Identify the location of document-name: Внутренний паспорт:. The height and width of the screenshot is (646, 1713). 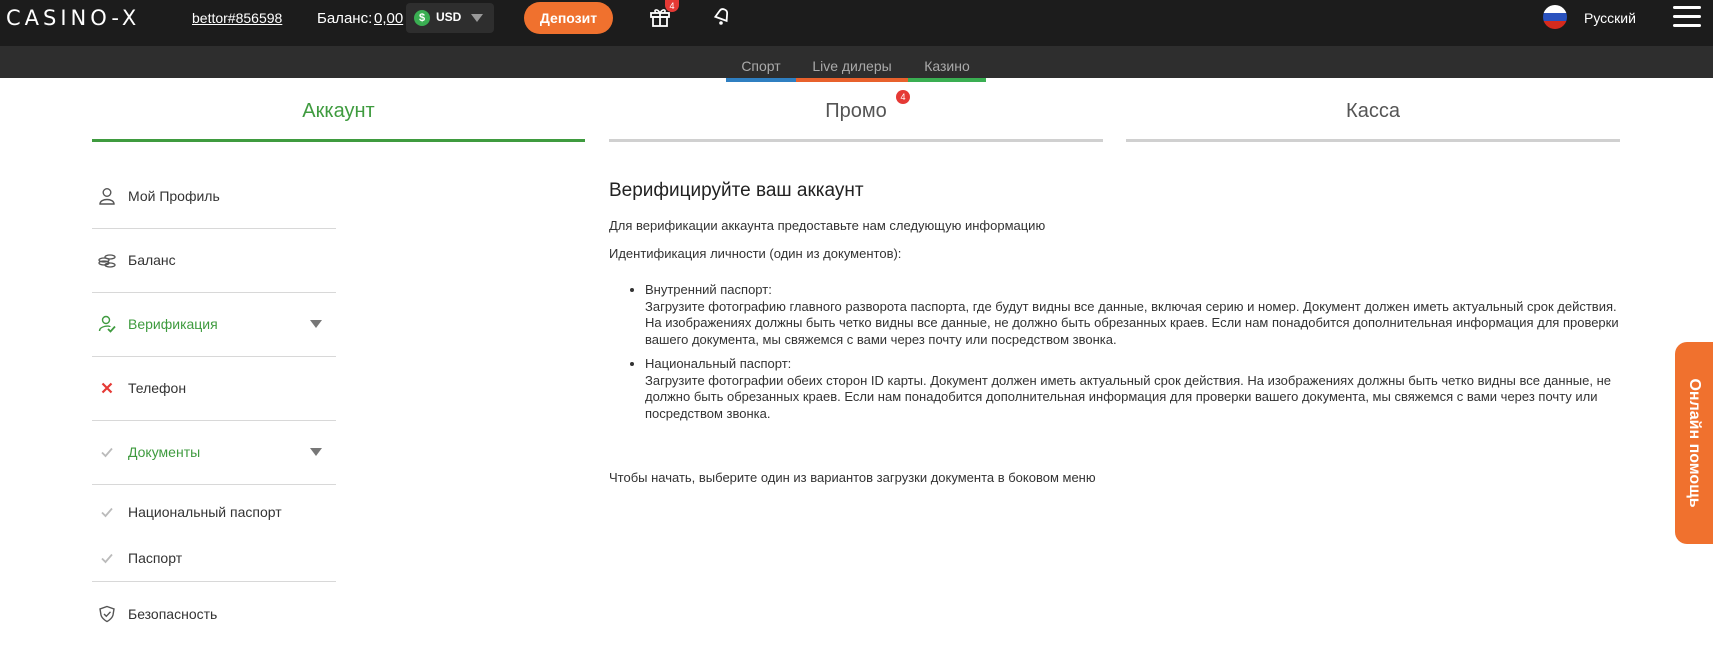
(708, 289).